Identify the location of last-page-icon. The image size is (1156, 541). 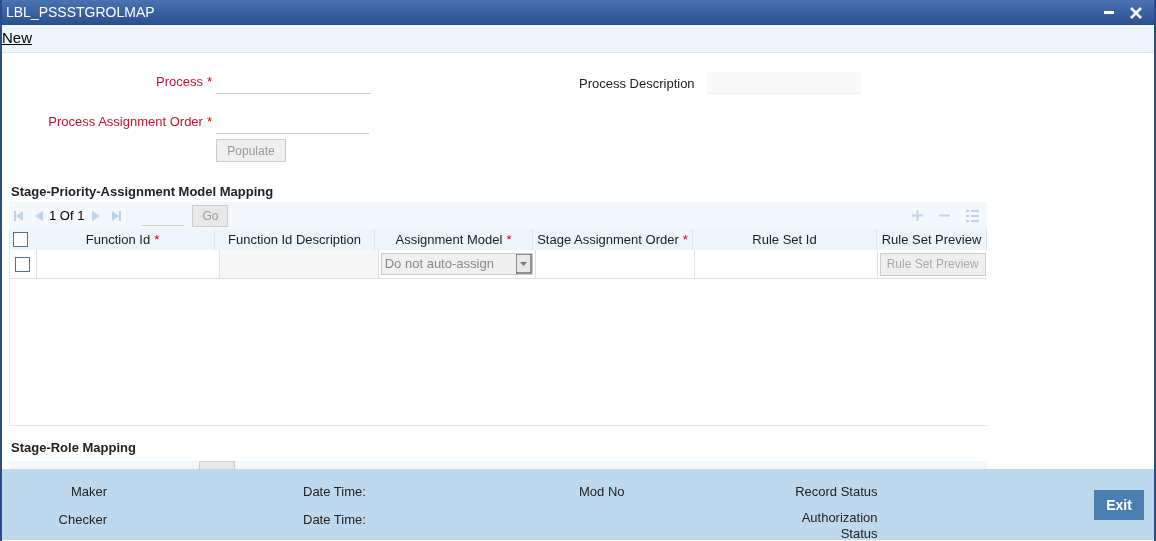
(117, 215).